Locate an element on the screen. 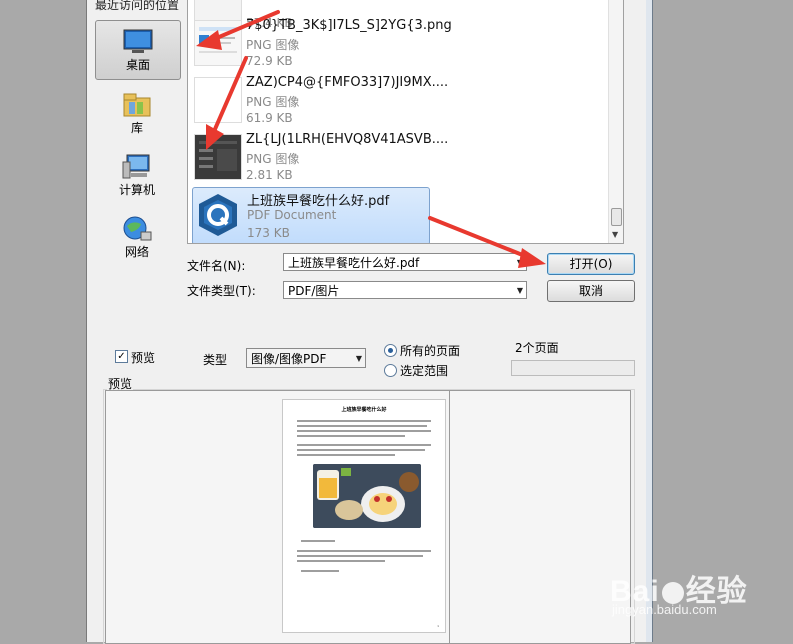 The width and height of the screenshot is (793, 644). baidu-watermark: Bai 经验 jingyan.baidu.com is located at coordinates (681, 596).